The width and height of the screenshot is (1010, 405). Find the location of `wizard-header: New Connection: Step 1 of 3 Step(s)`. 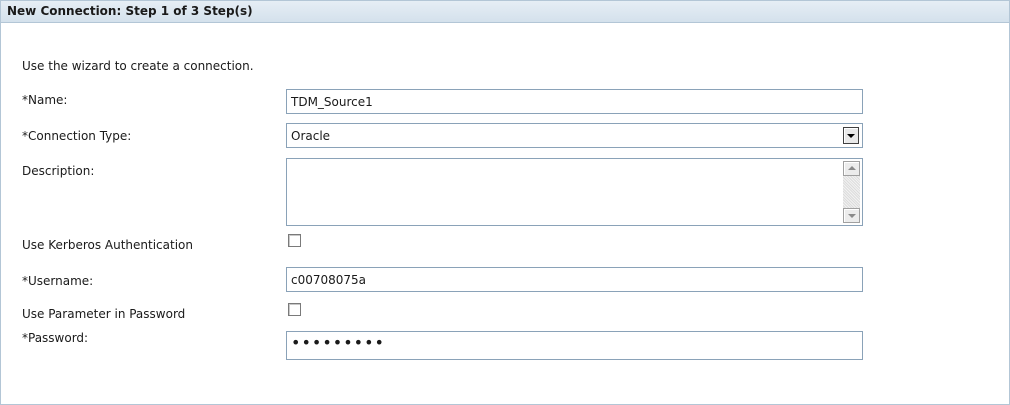

wizard-header: New Connection: Step 1 of 3 Step(s) is located at coordinates (505, 12).